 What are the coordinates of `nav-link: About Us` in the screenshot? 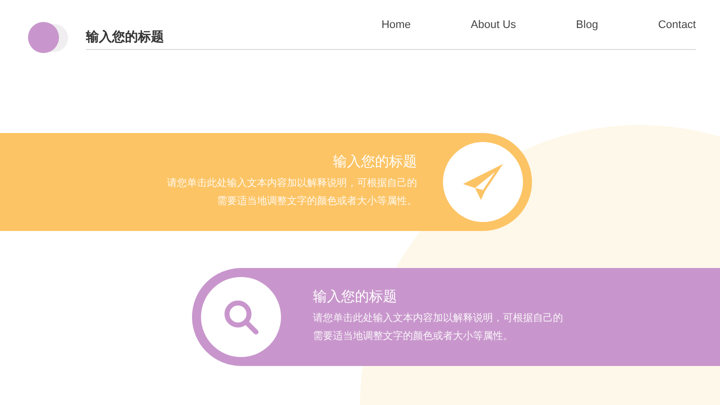 It's located at (493, 25).